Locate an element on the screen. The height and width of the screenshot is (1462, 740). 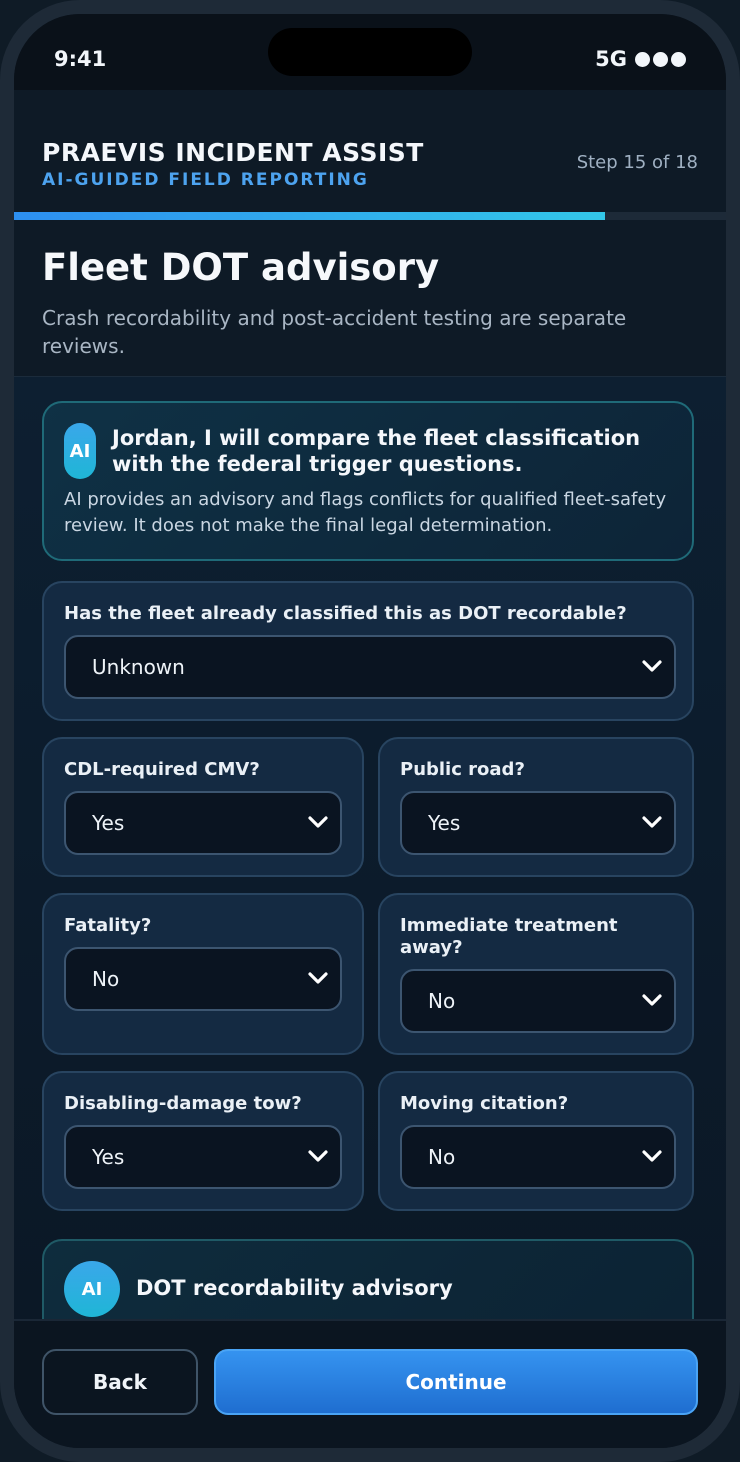
question-label: Immediate treatment away? is located at coordinates (509, 936).